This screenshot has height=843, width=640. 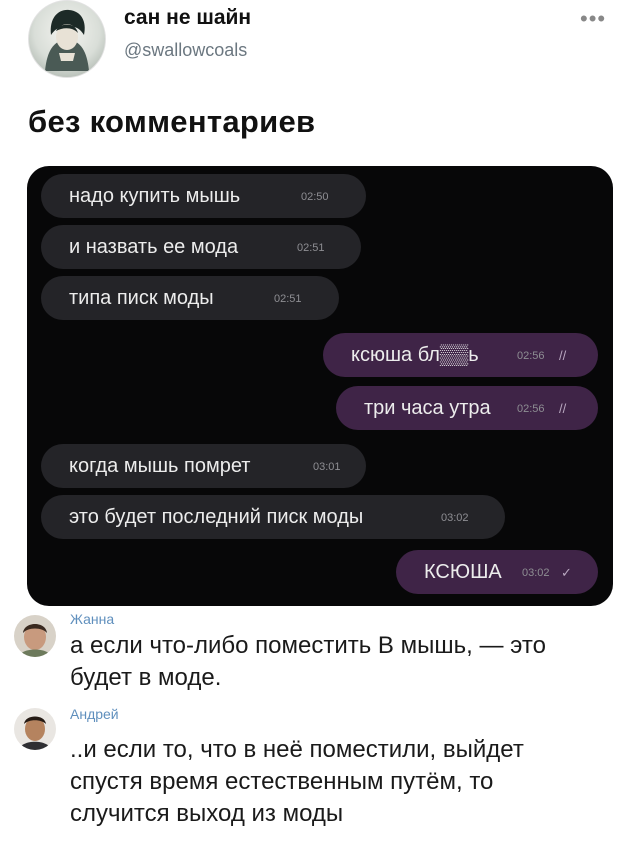 I want to click on commenter-name: Жанна, so click(x=92, y=619).